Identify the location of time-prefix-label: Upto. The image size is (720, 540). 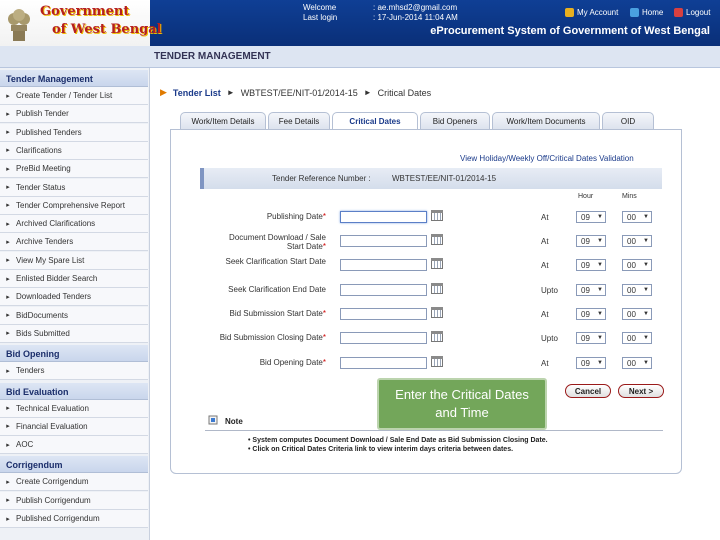
(549, 290).